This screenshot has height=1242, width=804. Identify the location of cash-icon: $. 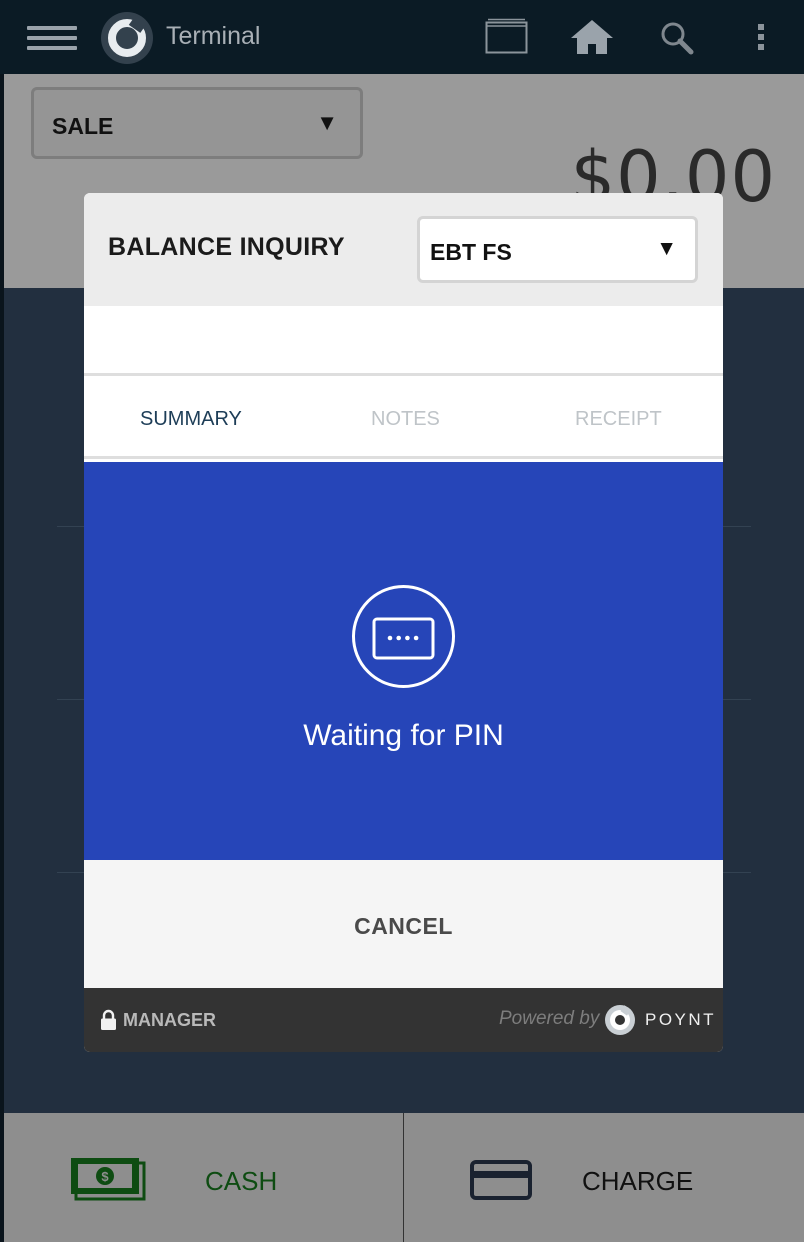
(108, 1181).